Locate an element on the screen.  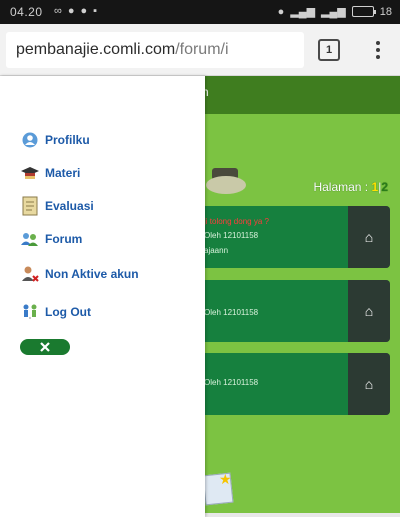
logout-people-icon is located at coordinates (30, 312).